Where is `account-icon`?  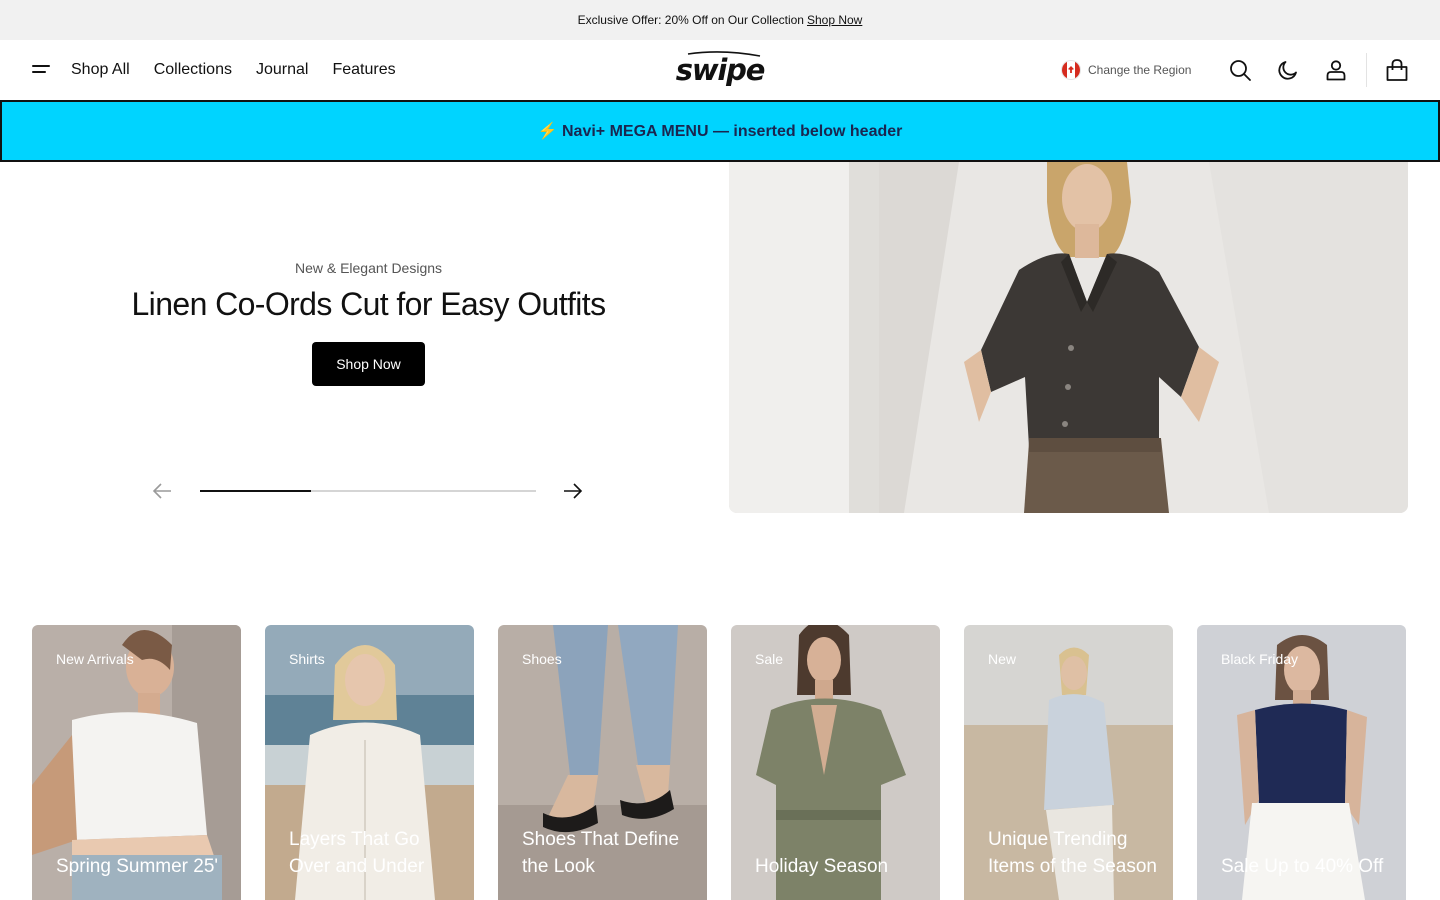 account-icon is located at coordinates (1336, 70).